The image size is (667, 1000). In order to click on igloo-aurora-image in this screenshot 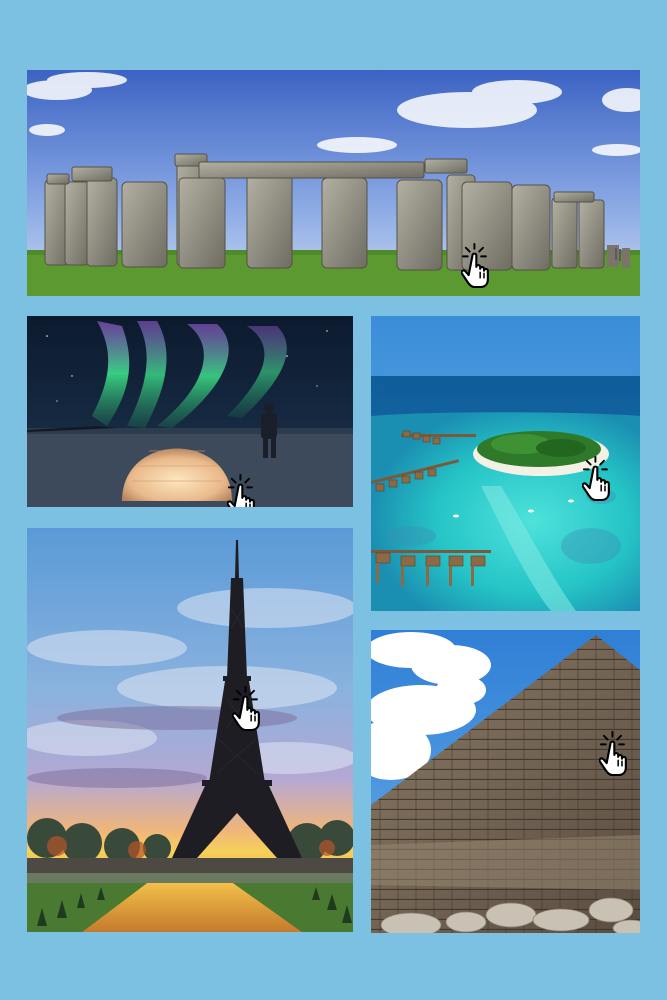, I will do `click(190, 411)`.